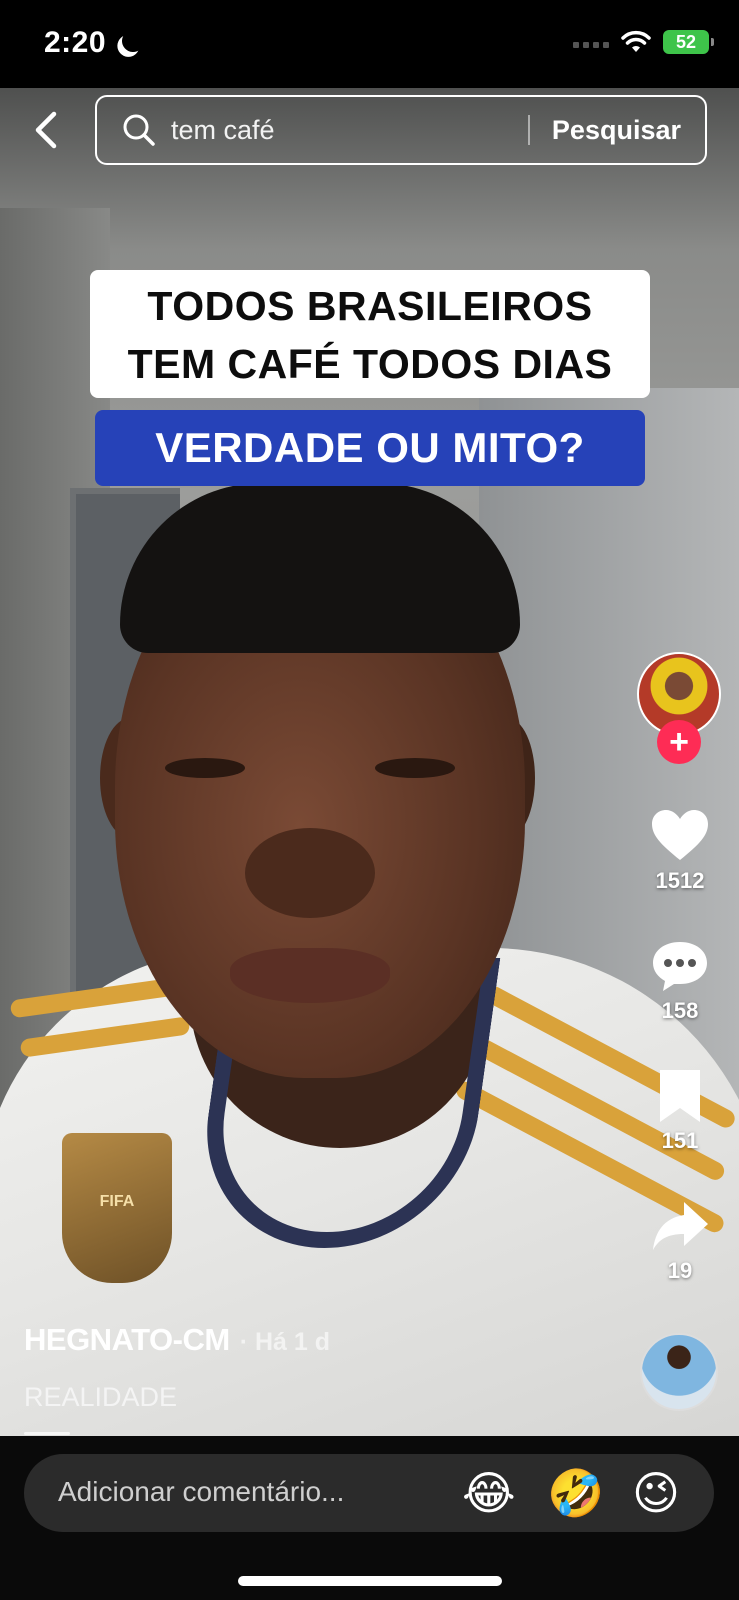  What do you see at coordinates (528, 130) in the screenshot?
I see `search-divider` at bounding box center [528, 130].